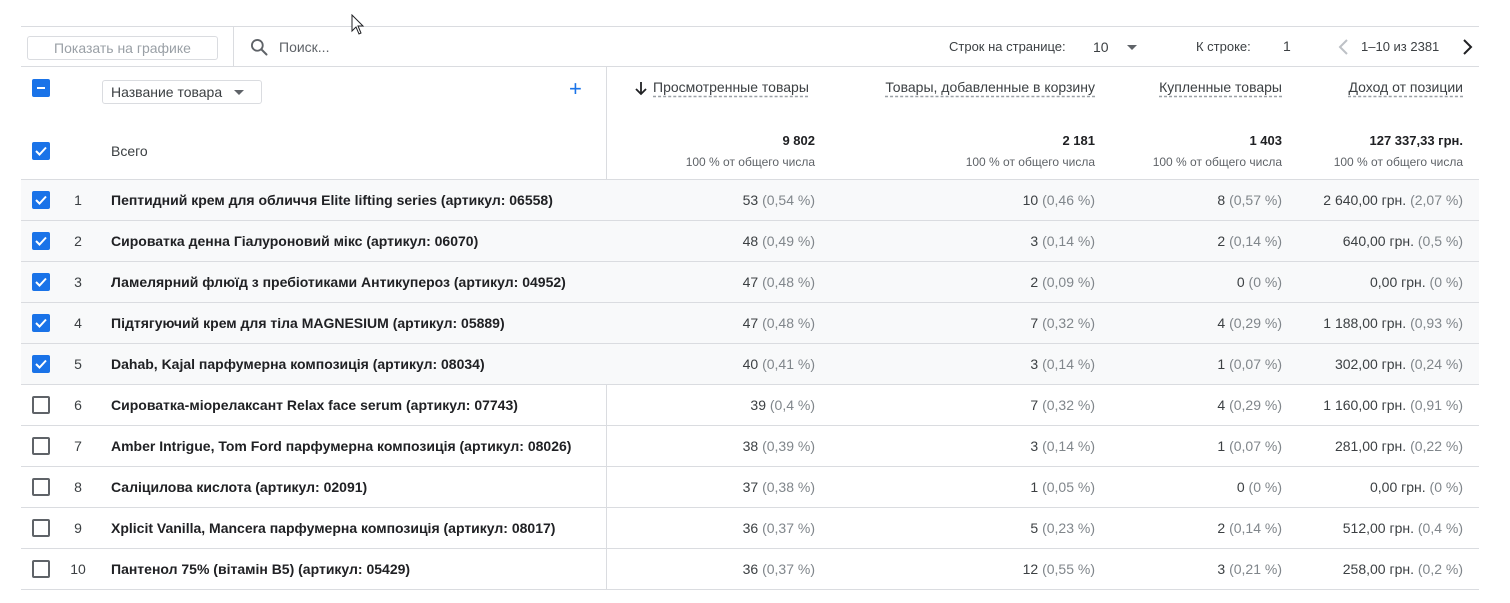  What do you see at coordinates (990, 87) in the screenshot?
I see `column-header-added-to-cart: Товары, добавленные в корзину` at bounding box center [990, 87].